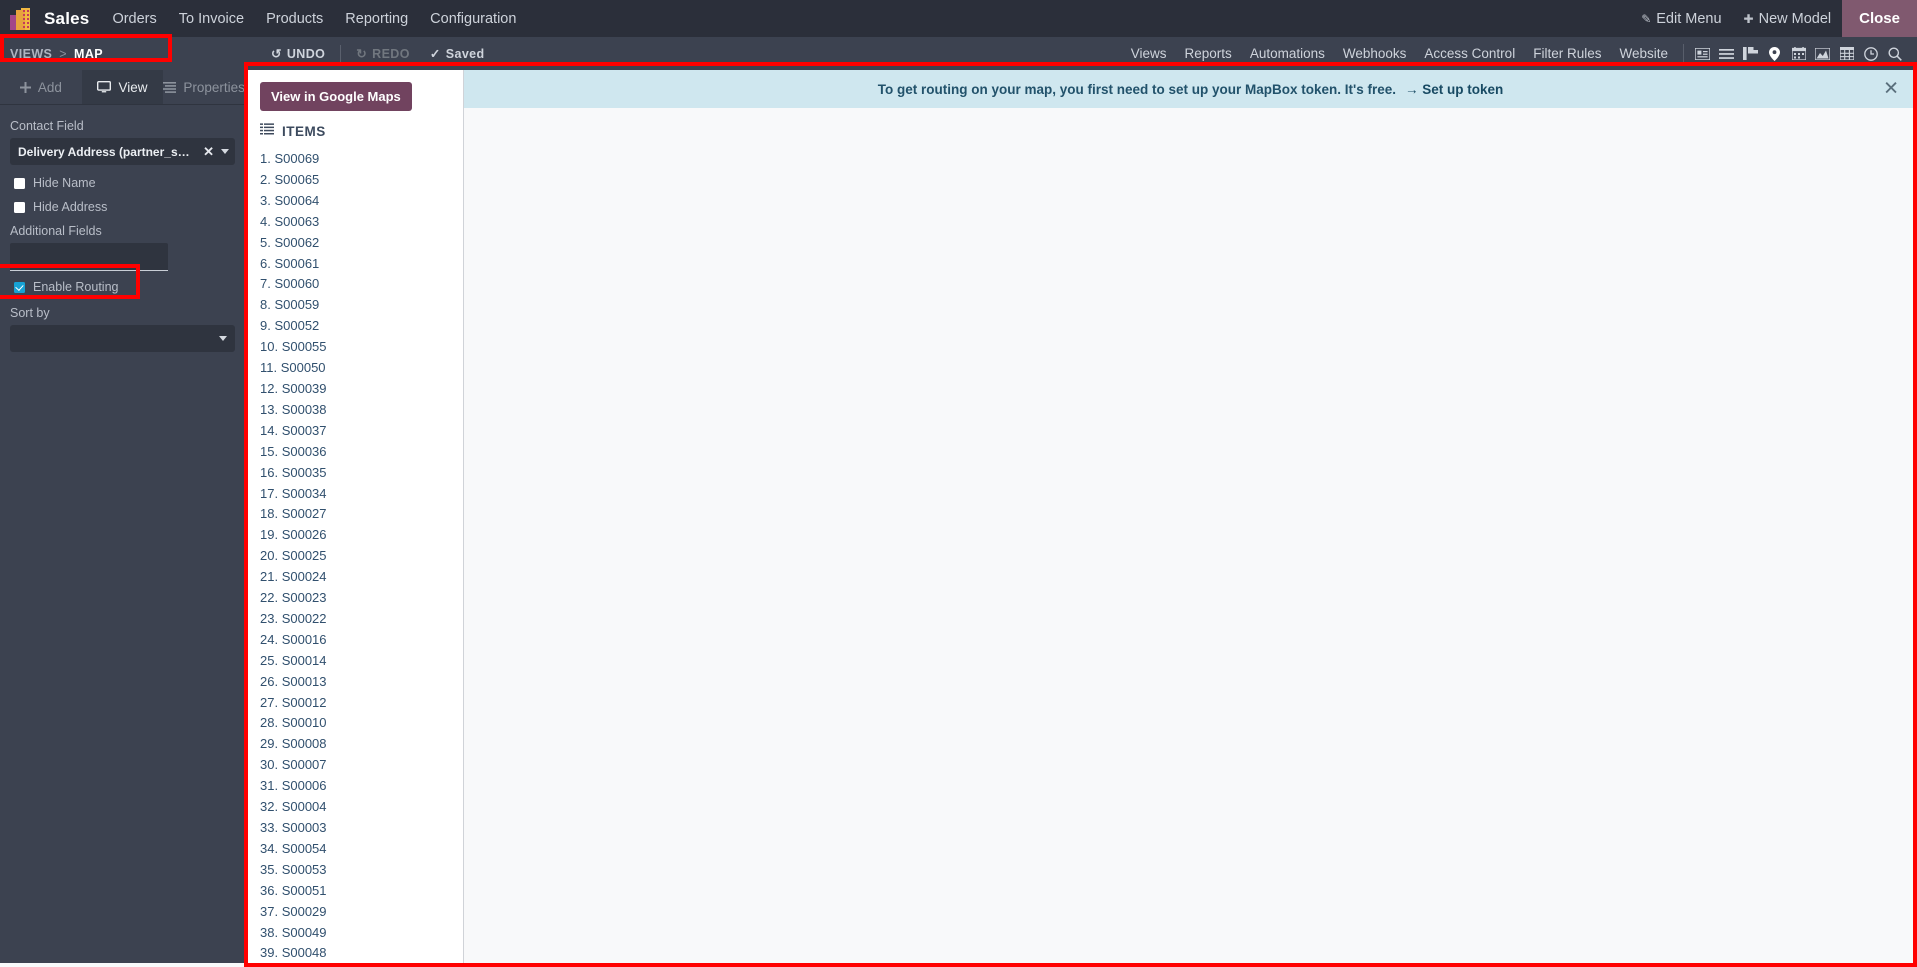  What do you see at coordinates (361, 494) in the screenshot?
I see `list-item: 17. S00034` at bounding box center [361, 494].